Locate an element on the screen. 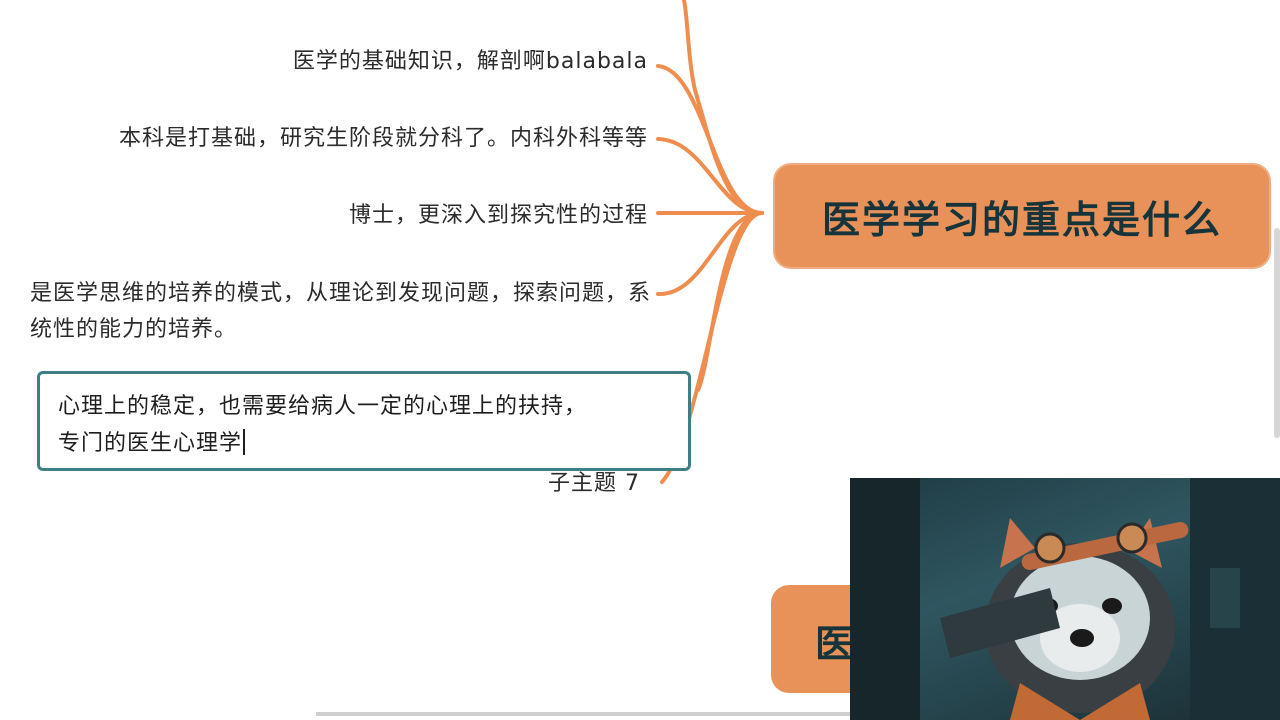 The height and width of the screenshot is (720, 1280). node-text-editor: 心理上的稳定，也需要给病人一定的心理上的扶持， 专门的医生心理学 is located at coordinates (364, 421).